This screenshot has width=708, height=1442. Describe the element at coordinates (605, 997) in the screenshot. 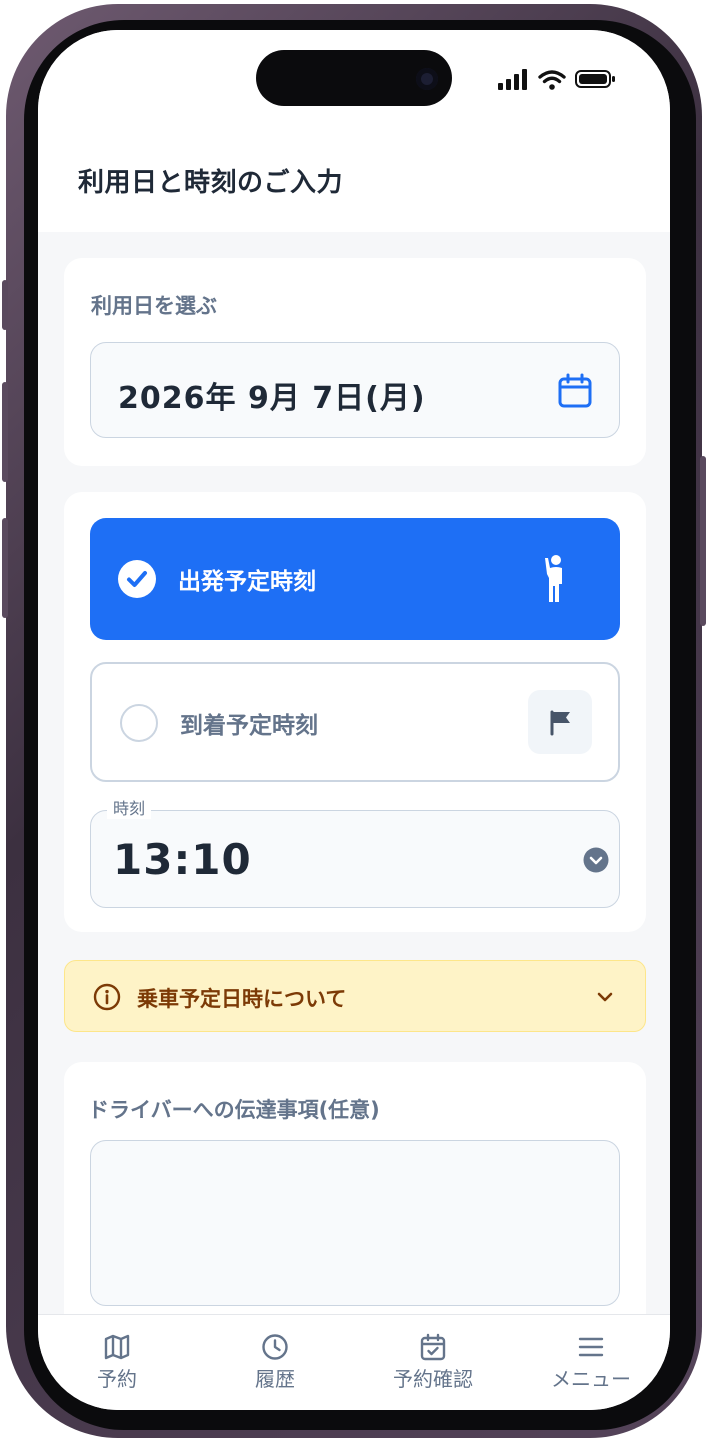

I see `chevron-down-icon` at that location.